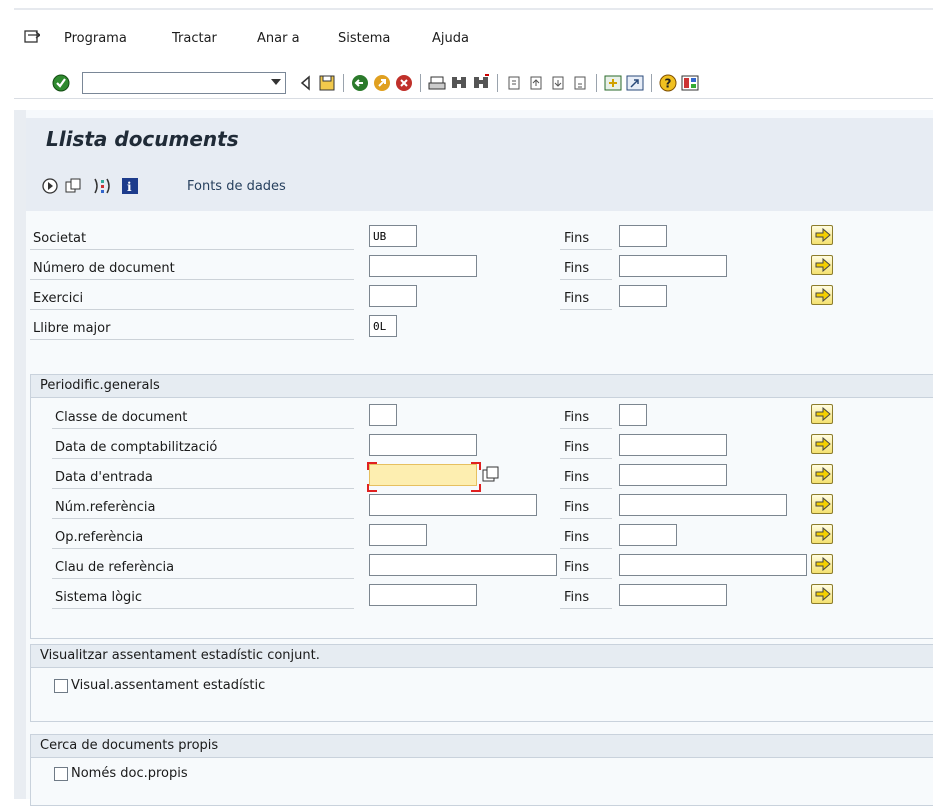  Describe the element at coordinates (61, 774) in the screenshot. I see `nomes-doc-propis-checkbox` at that location.